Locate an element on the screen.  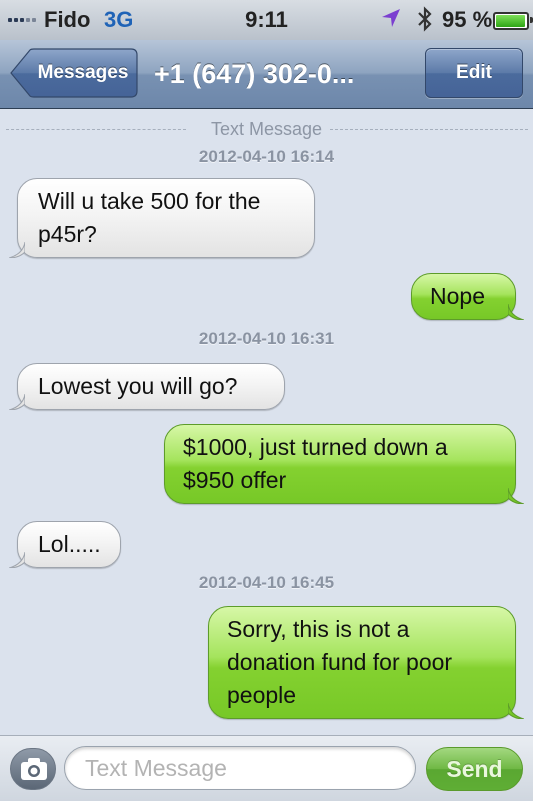
navigation-bar: Messages +1 (647) 302-0... Edit is located at coordinates (266, 74).